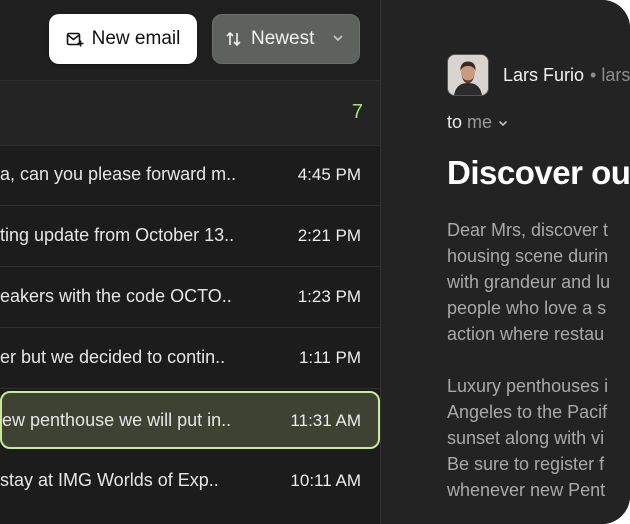 The width and height of the screenshot is (630, 524). I want to click on body-line: Dear Mrs, discover t, so click(528, 230).